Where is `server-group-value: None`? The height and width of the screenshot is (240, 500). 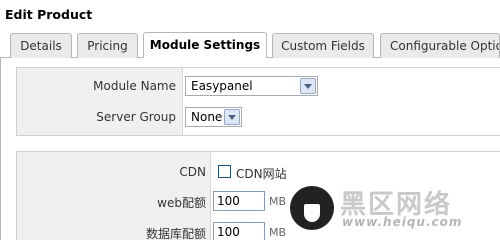 server-group-value: None is located at coordinates (207, 117).